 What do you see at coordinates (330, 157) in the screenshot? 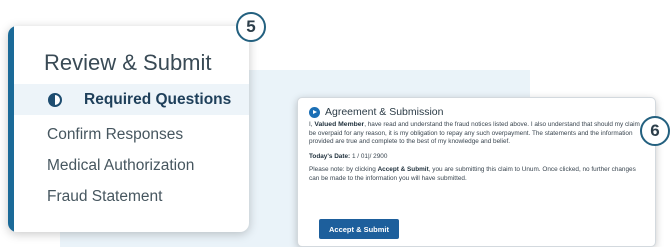
I see `date-label: Today's Date:` at bounding box center [330, 157].